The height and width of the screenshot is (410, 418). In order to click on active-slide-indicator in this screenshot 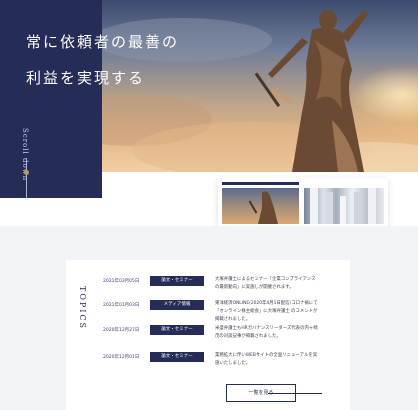, I will do `click(260, 183)`.